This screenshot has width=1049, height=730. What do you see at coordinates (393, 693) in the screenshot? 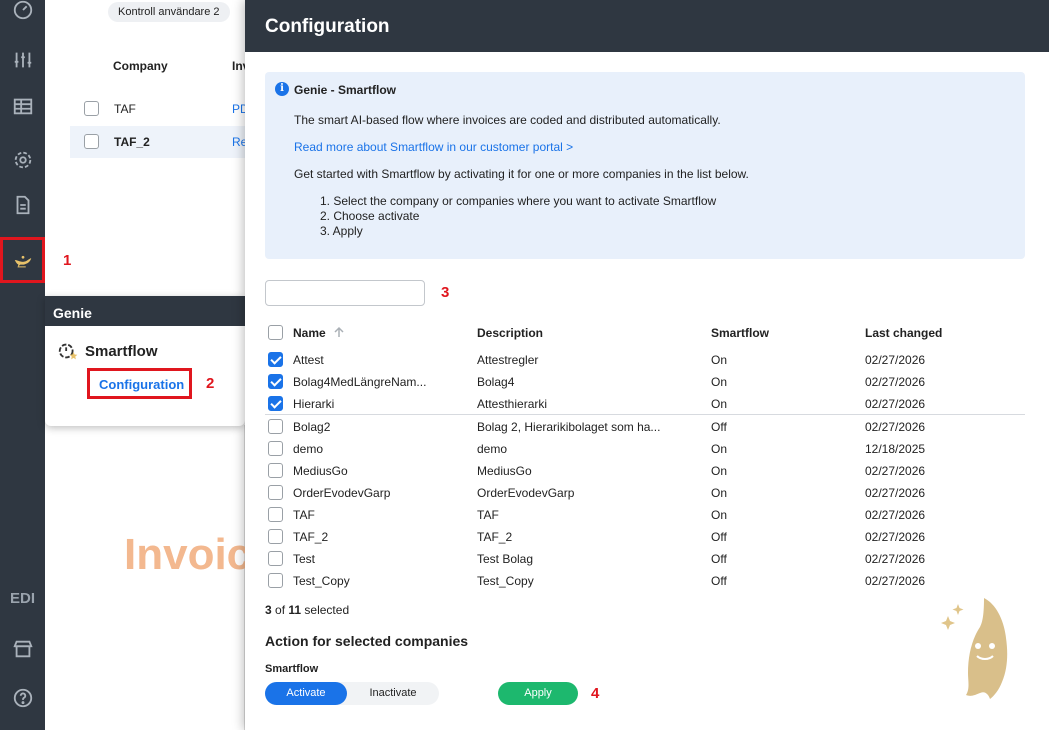
I see `inactivate-button: Inactivate` at bounding box center [393, 693].